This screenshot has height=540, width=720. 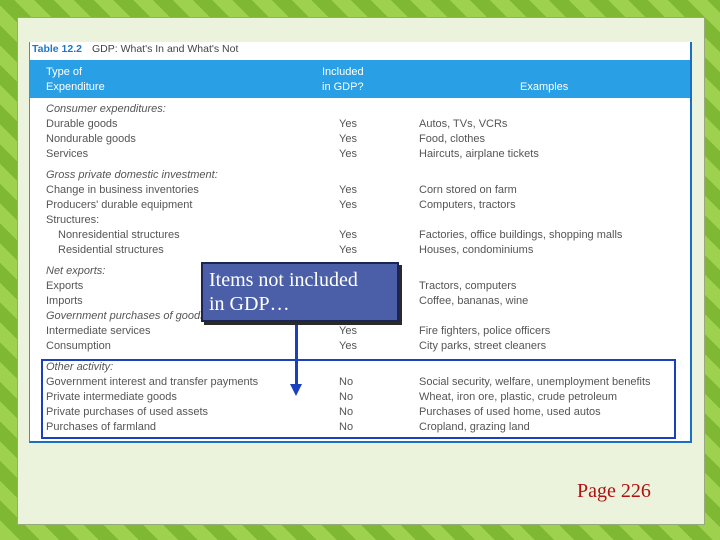 I want to click on table-row: Nondurable goods Yes Food, clothes, so click(x=360, y=139).